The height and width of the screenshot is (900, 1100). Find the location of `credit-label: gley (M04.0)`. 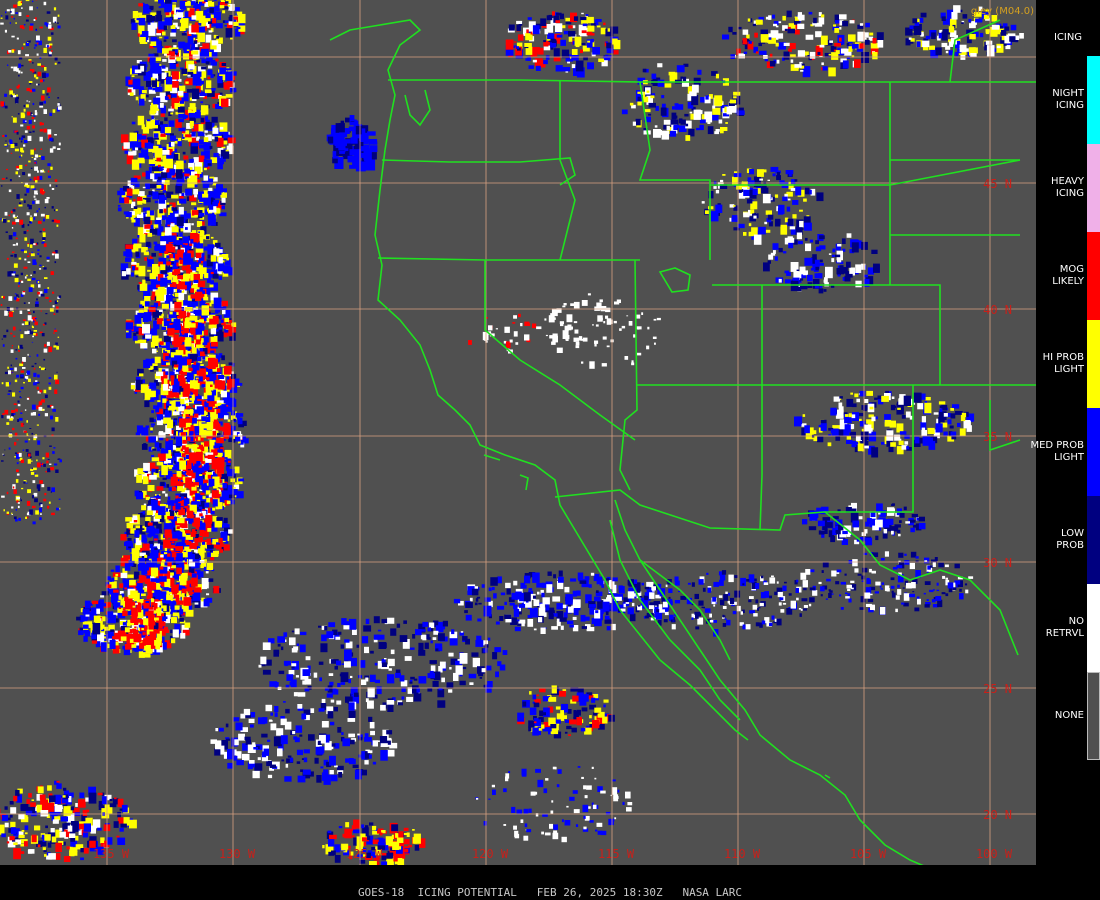

credit-label: gley (M04.0) is located at coordinates (1002, 11).